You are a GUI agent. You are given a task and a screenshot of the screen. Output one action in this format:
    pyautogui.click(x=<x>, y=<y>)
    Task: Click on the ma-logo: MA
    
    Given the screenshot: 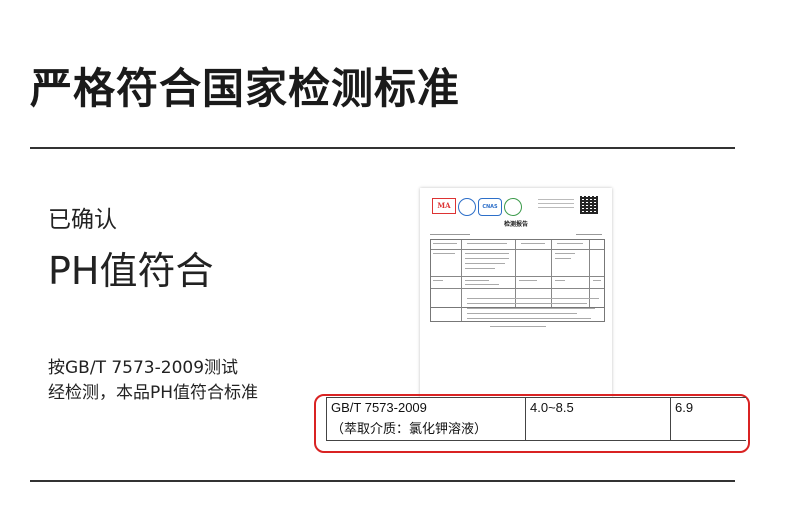 What is the action you would take?
    pyautogui.click(x=444, y=206)
    